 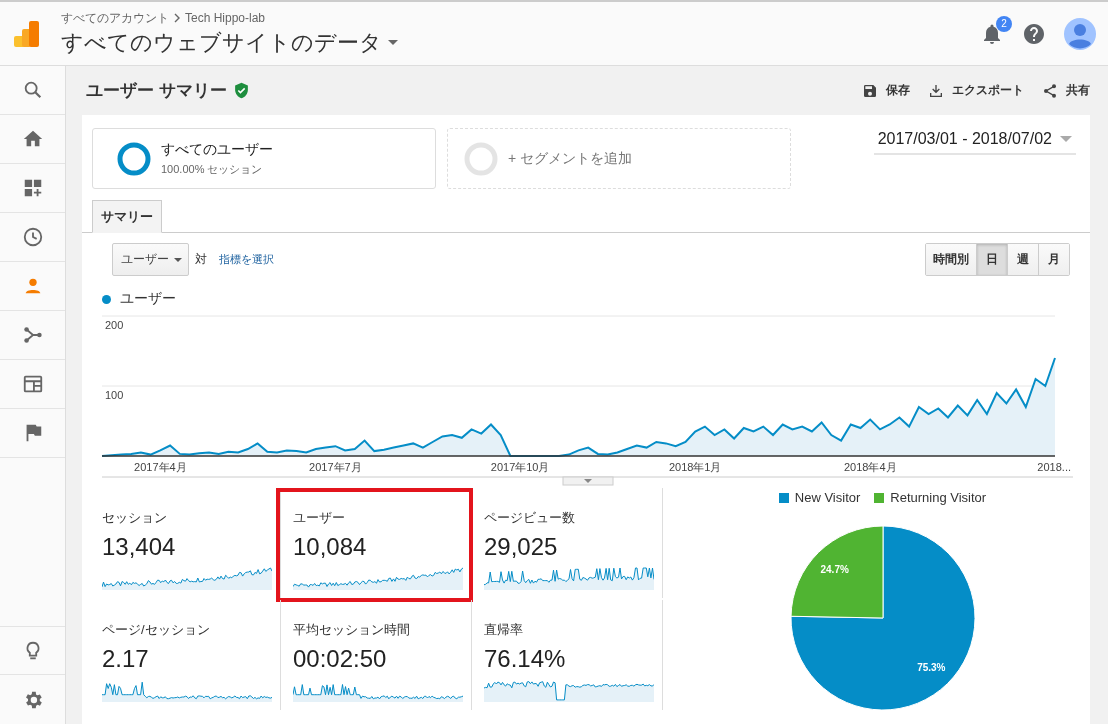 I want to click on metric-value: 29,025, so click(x=521, y=547).